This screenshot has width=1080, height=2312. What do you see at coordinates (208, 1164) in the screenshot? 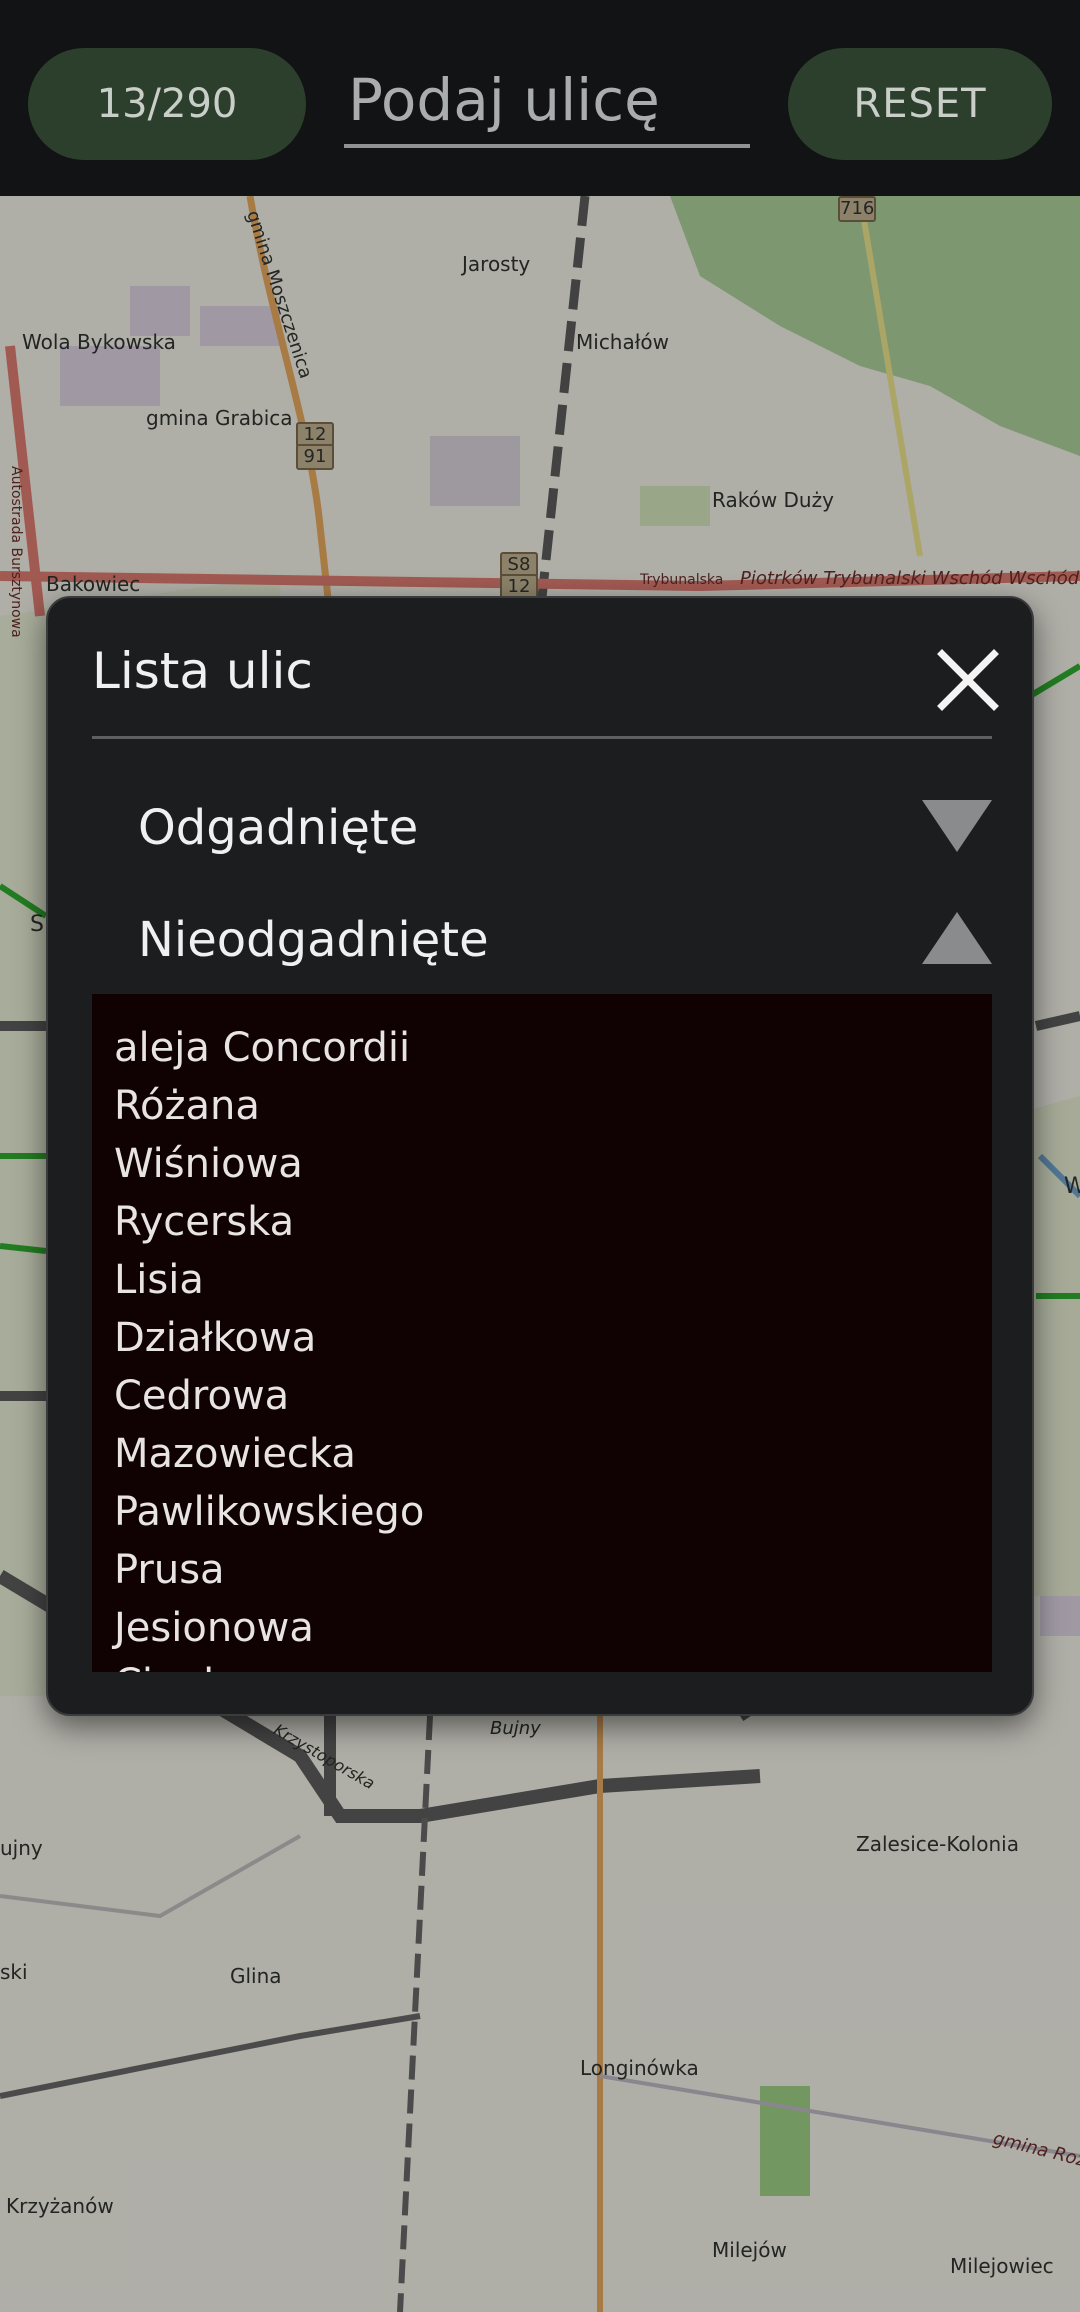
I see `list-item: Wiśniowa` at bounding box center [208, 1164].